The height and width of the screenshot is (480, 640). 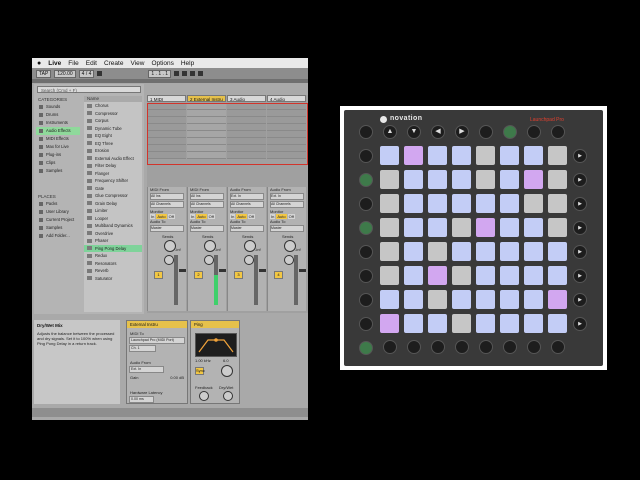 What do you see at coordinates (200, 371) in the screenshot?
I see `sync-toggle: Sync` at bounding box center [200, 371].